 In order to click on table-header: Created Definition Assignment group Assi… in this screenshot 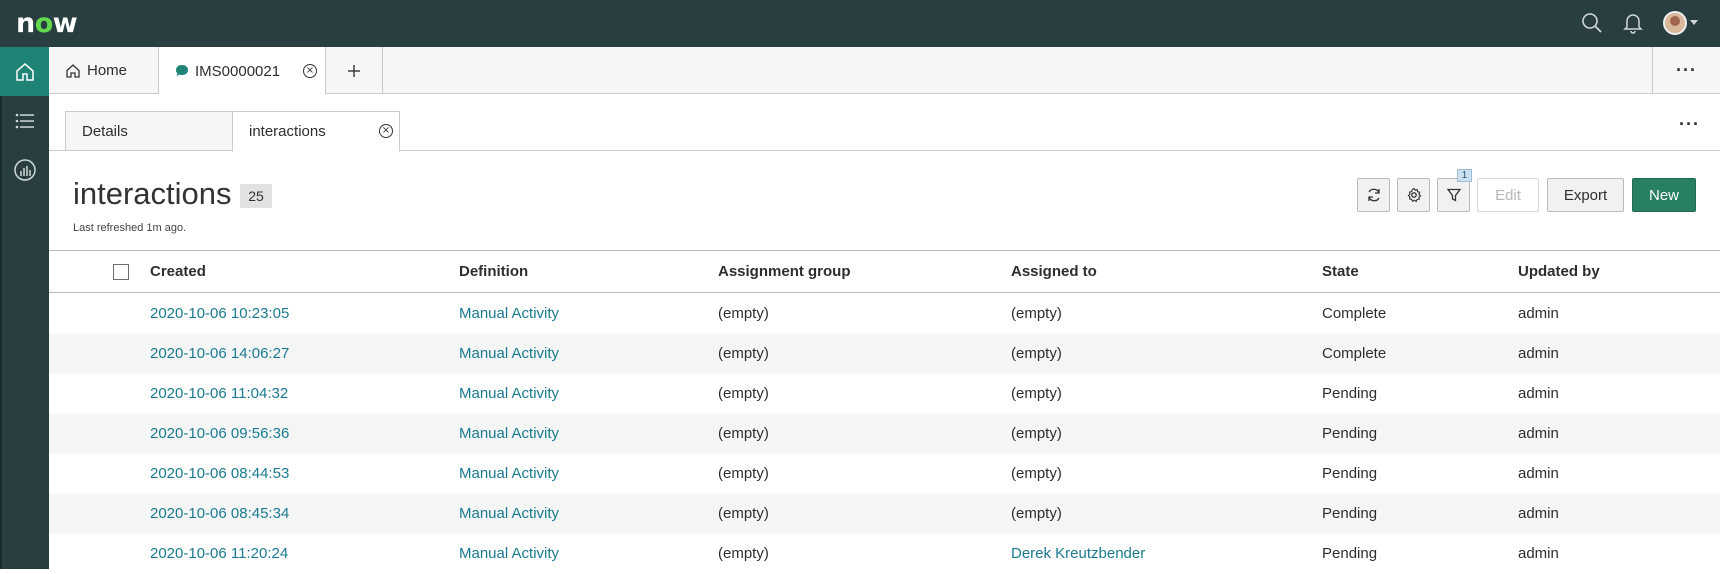, I will do `click(884, 271)`.